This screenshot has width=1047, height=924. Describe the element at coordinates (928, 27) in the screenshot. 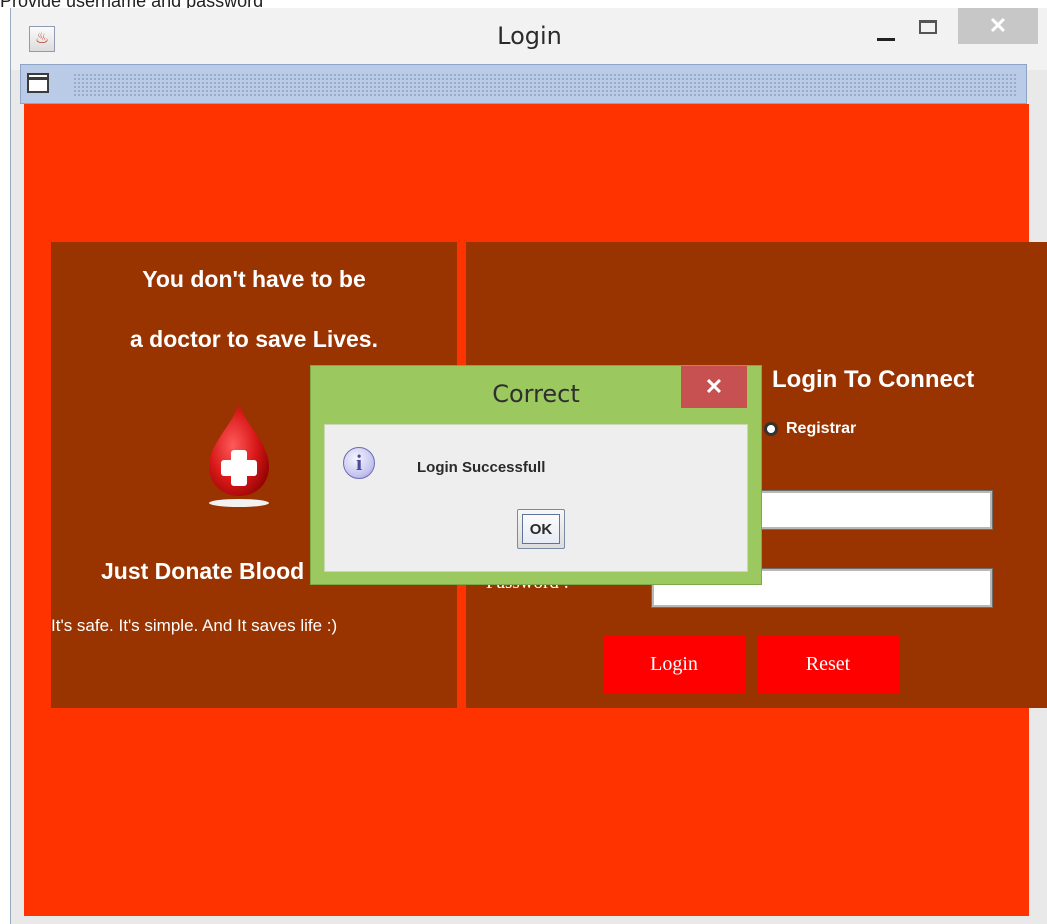

I see `maximize-icon` at that location.